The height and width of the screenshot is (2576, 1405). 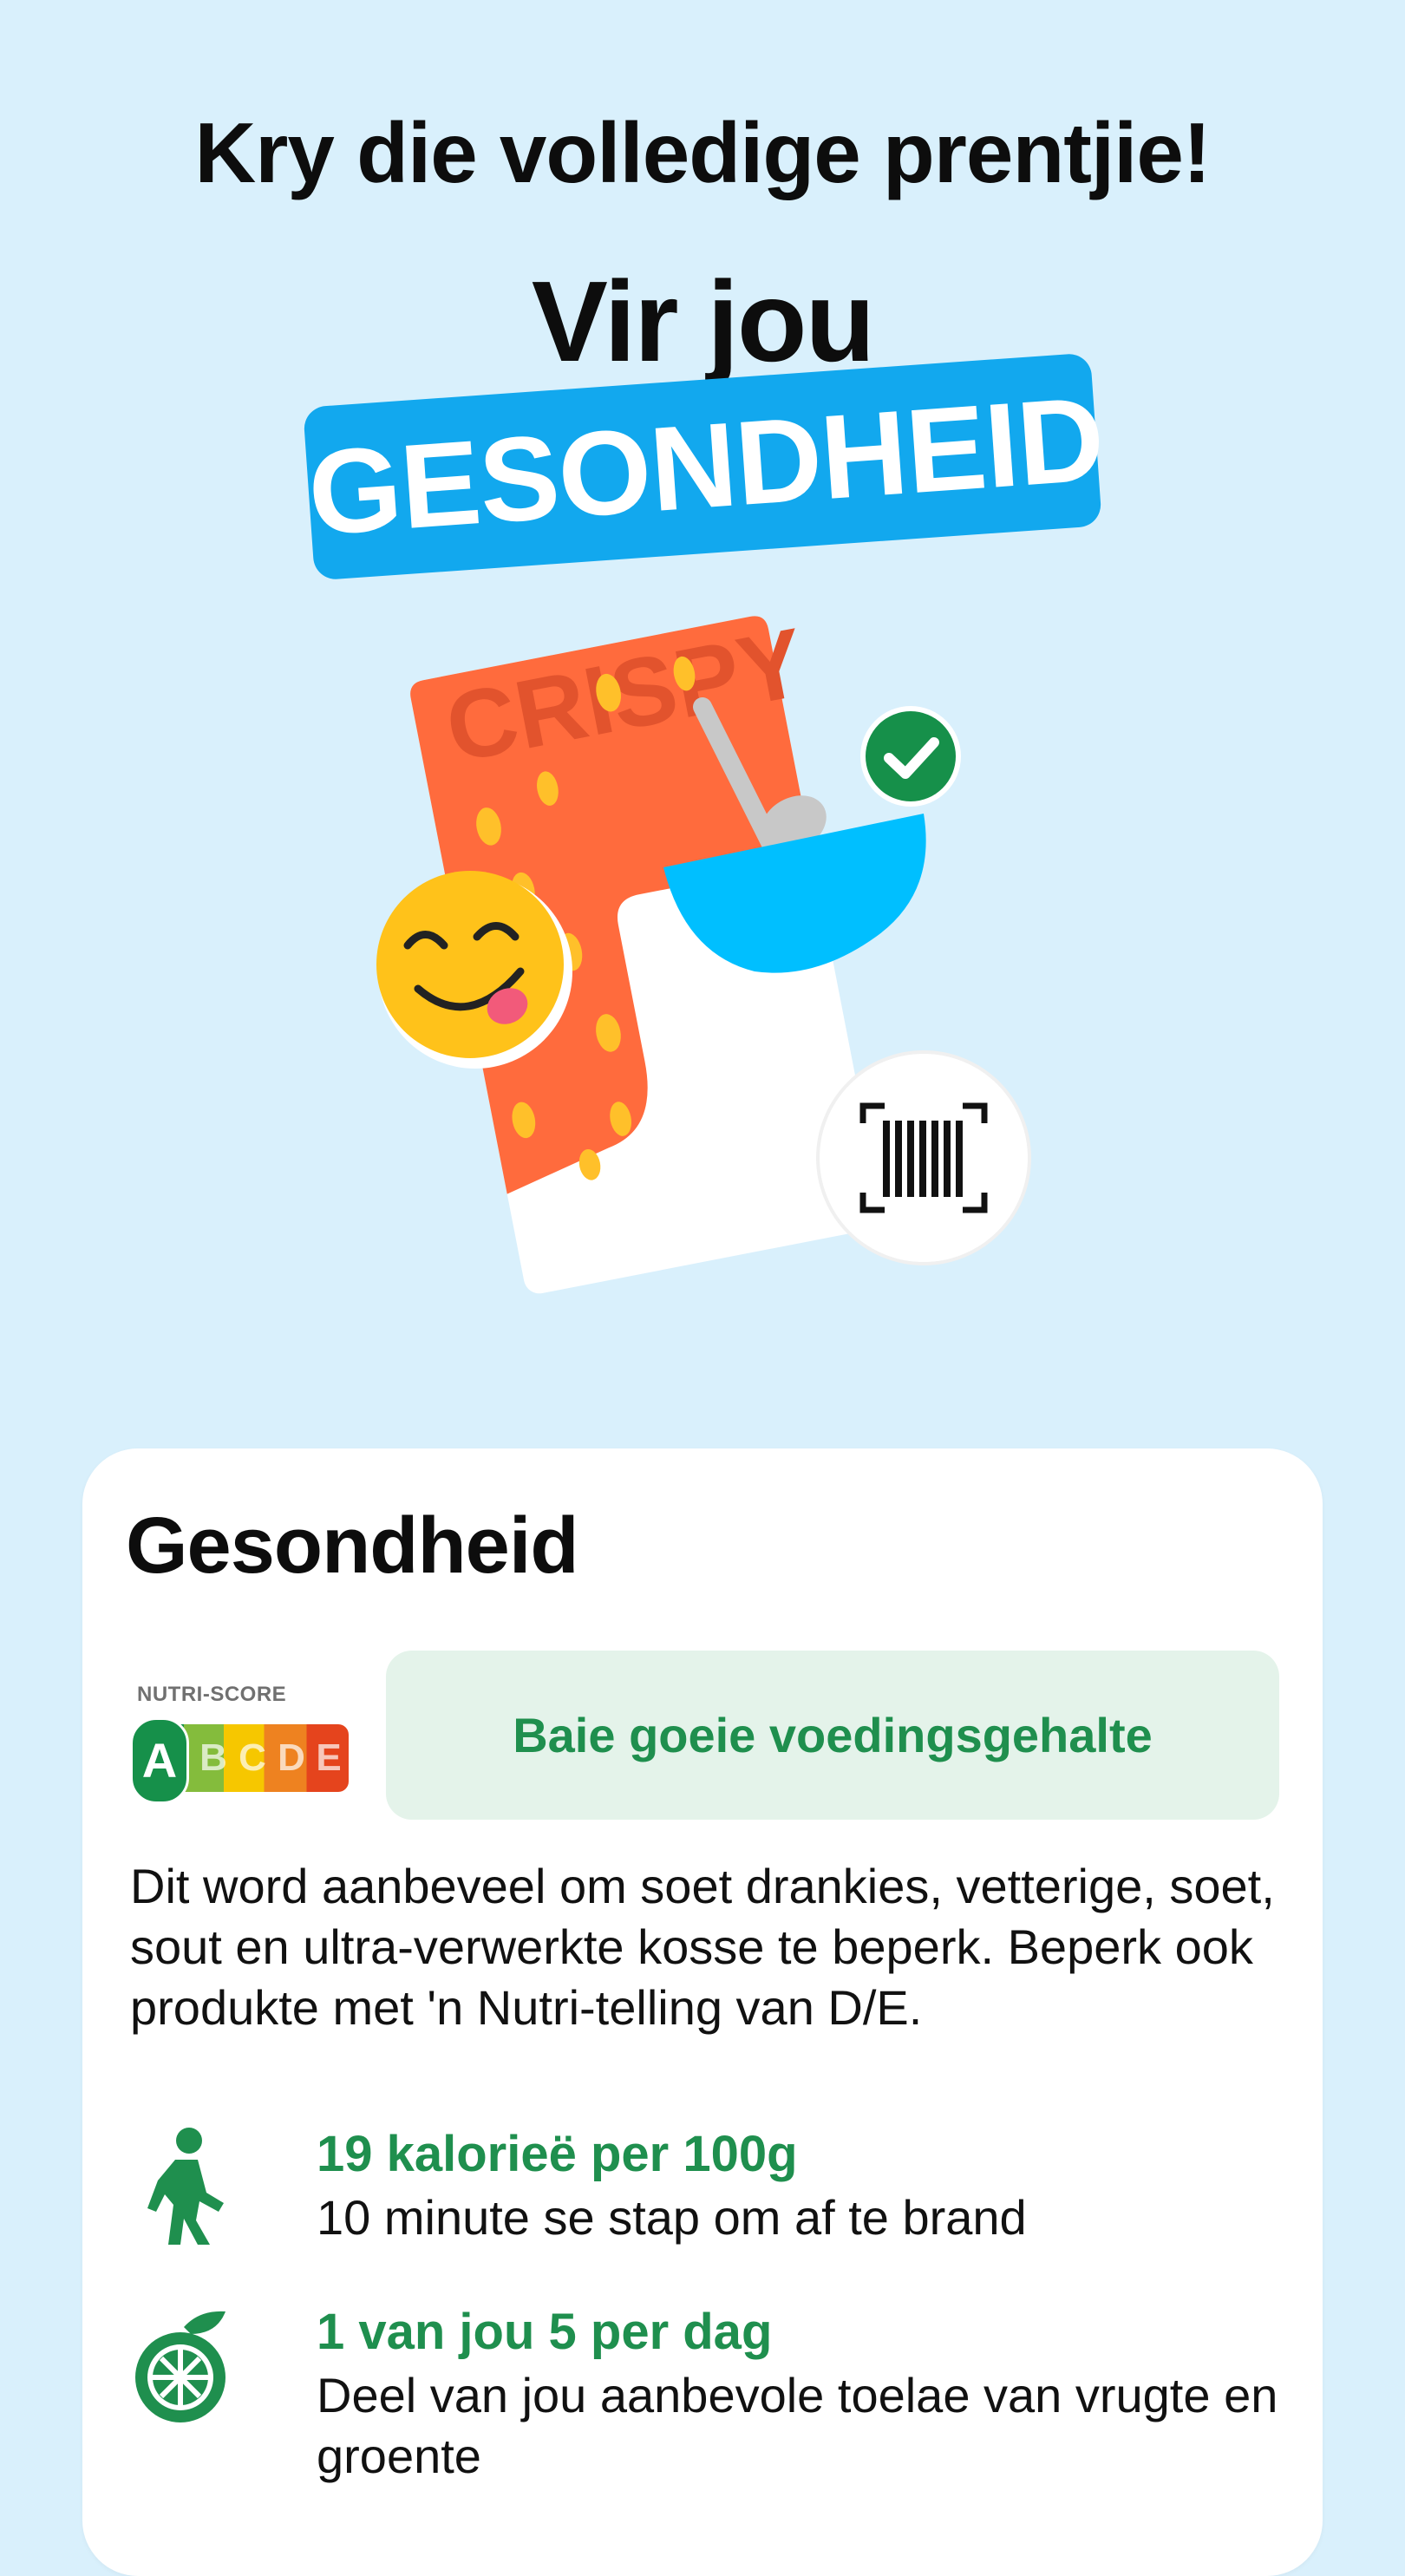 What do you see at coordinates (923, 1157) in the screenshot?
I see `barcode-scan-icon` at bounding box center [923, 1157].